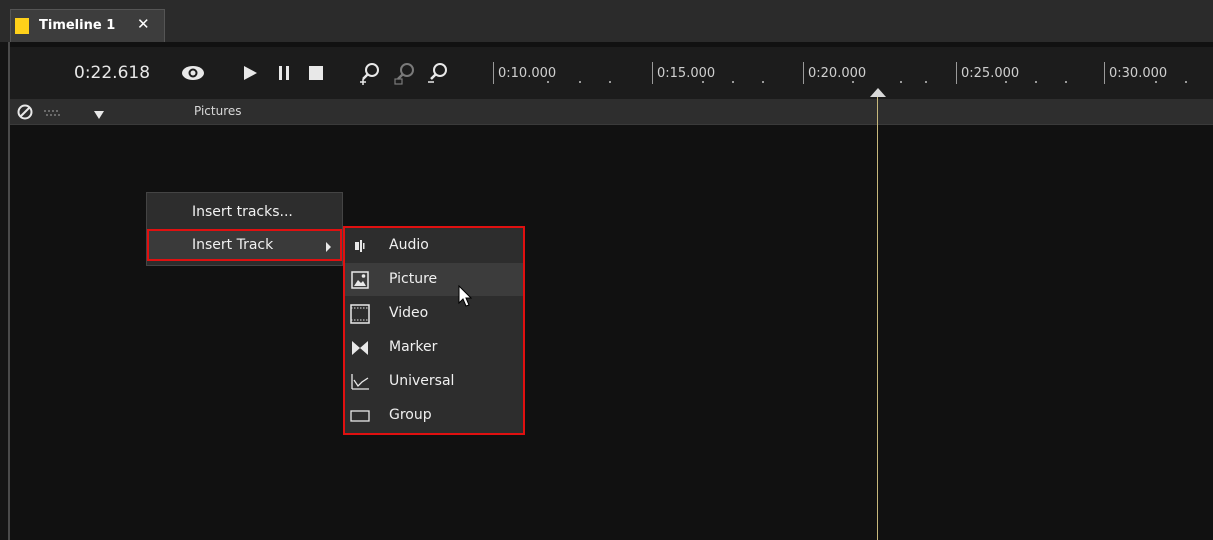 The image size is (1213, 540). I want to click on current-time-display: 0:22.618, so click(112, 73).